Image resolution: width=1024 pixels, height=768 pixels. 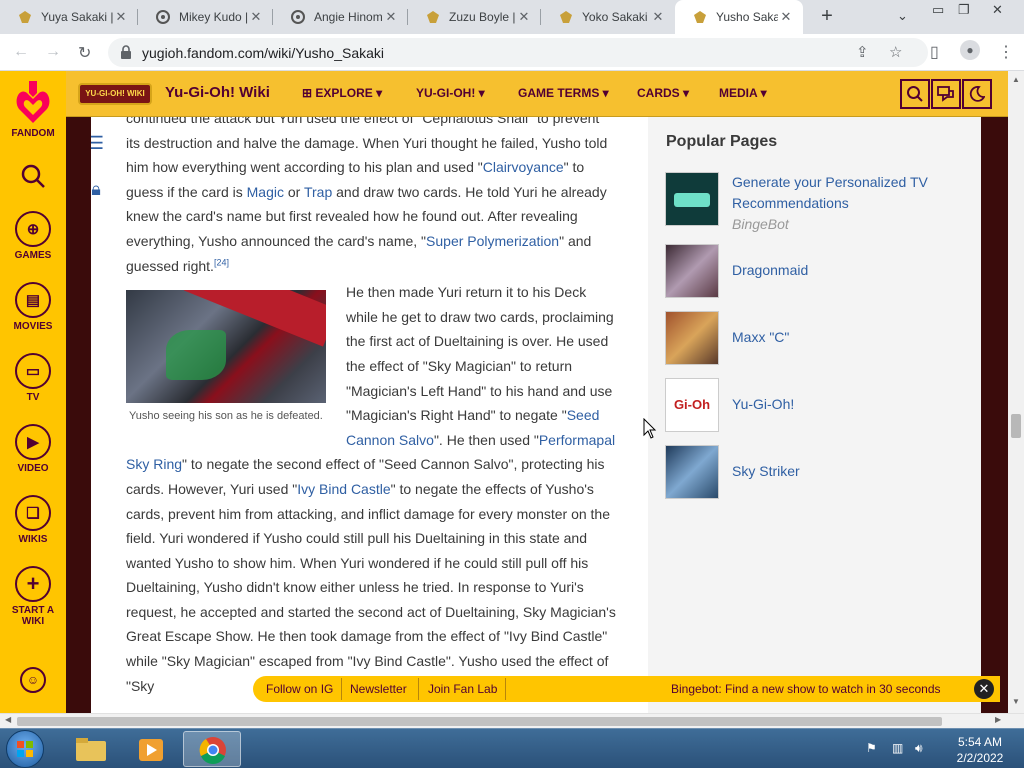 What do you see at coordinates (871, 748) in the screenshot?
I see `action-center-flag-icon: ⚑` at bounding box center [871, 748].